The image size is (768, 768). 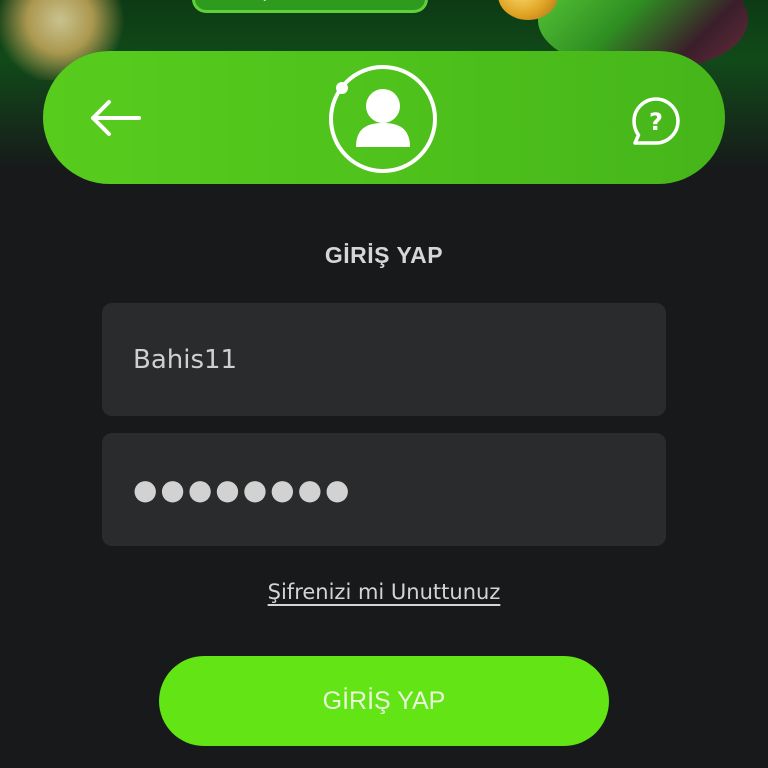 I want to click on user-avatar, so click(x=383, y=119).